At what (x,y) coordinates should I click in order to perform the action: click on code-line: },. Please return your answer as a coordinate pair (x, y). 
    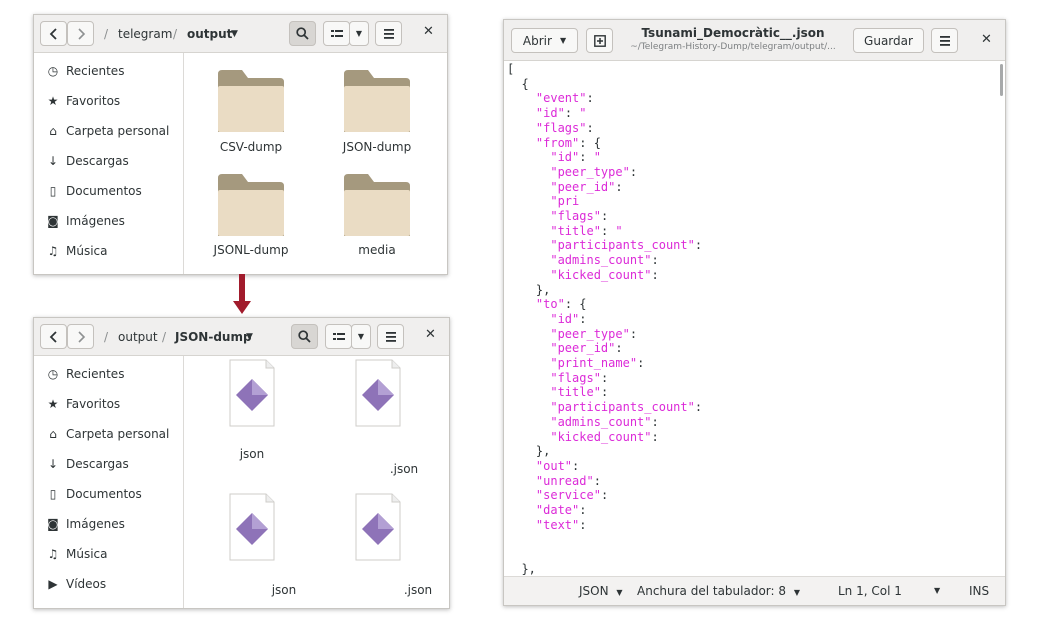
    Looking at the image, I should click on (529, 289).